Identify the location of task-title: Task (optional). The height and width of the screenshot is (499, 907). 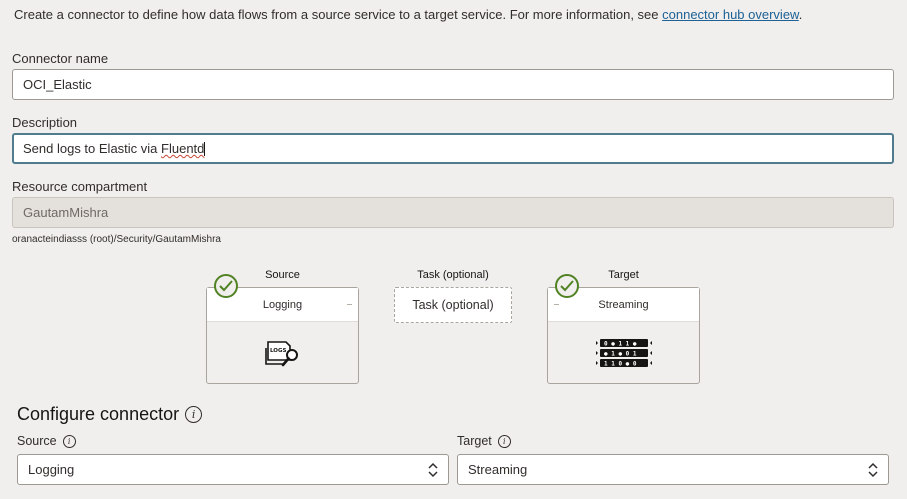
(453, 275).